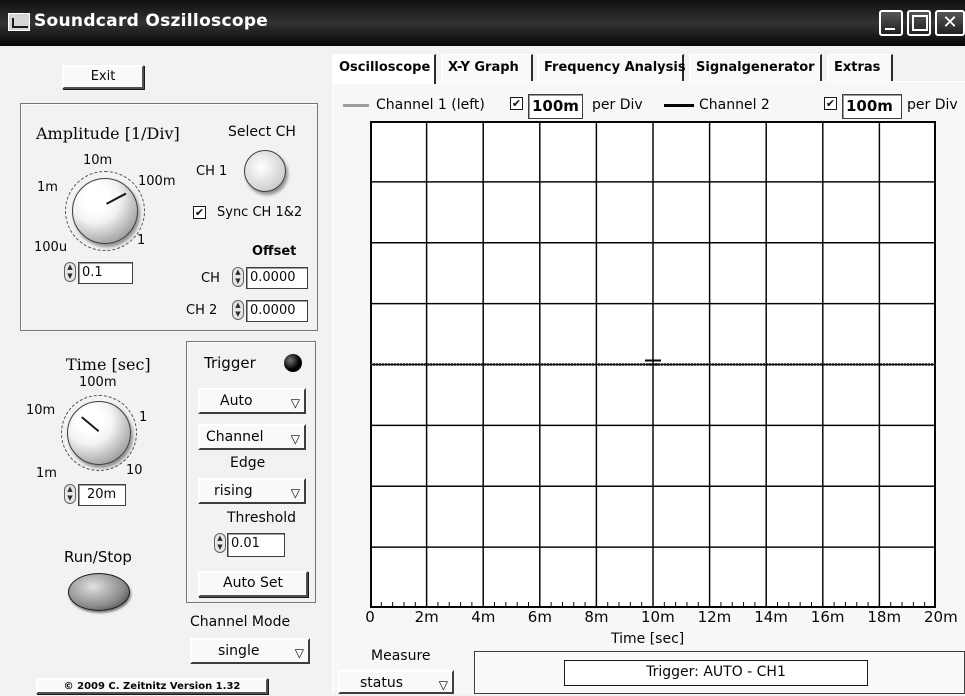 Image resolution: width=965 pixels, height=696 pixels. Describe the element at coordinates (41, 410) in the screenshot. I see `time-dial-left-label: 10m` at that location.